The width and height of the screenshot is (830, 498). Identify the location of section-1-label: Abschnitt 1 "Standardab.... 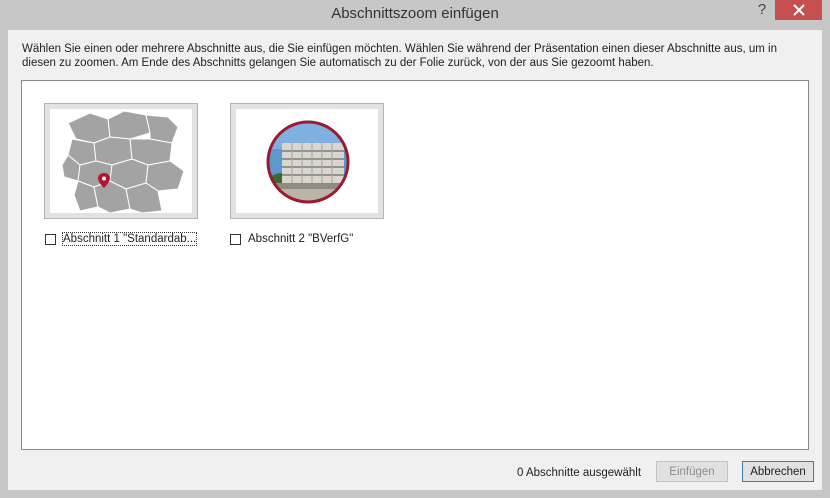
(129, 239).